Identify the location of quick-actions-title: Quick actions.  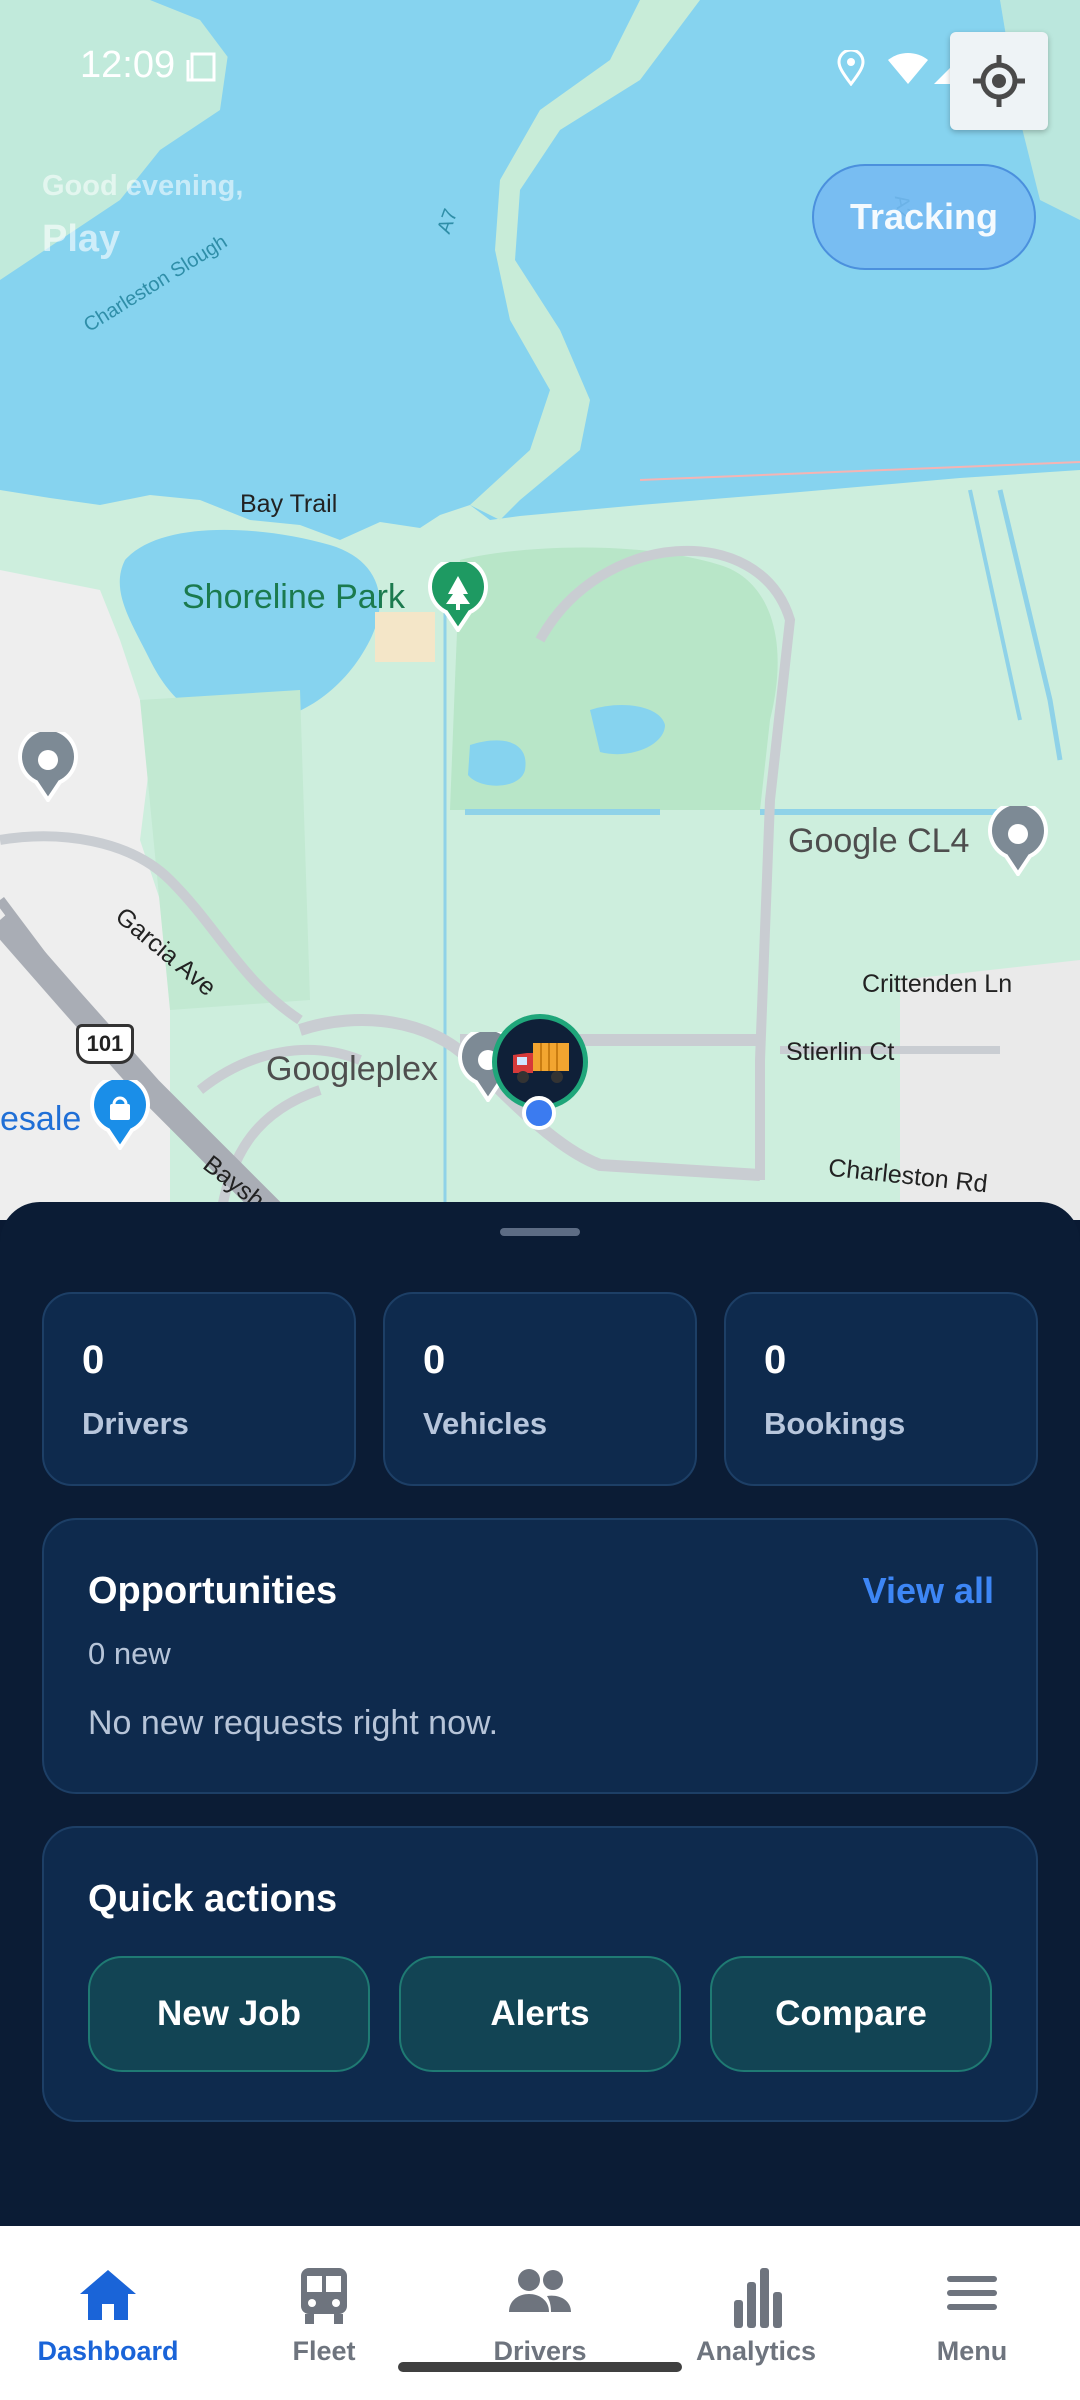
(213, 1899).